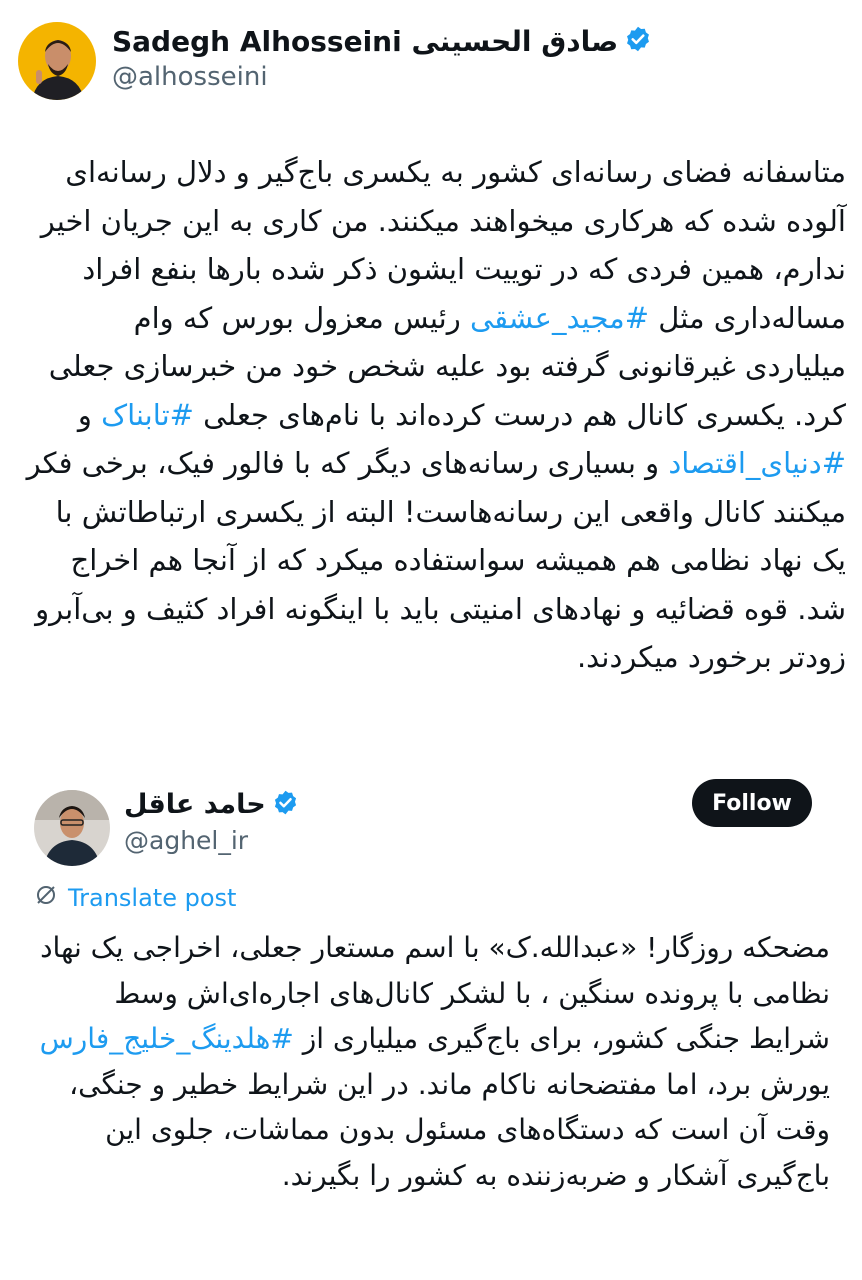 The width and height of the screenshot is (862, 1280). Describe the element at coordinates (89, 414) in the screenshot. I see `text-span: و` at that location.